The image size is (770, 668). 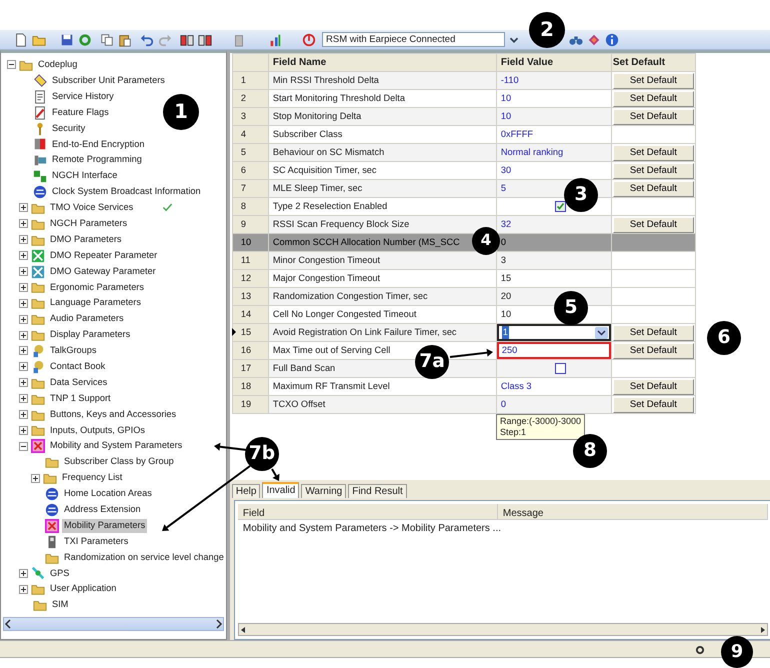 What do you see at coordinates (246, 385) in the screenshot?
I see `row-number: 18` at bounding box center [246, 385].